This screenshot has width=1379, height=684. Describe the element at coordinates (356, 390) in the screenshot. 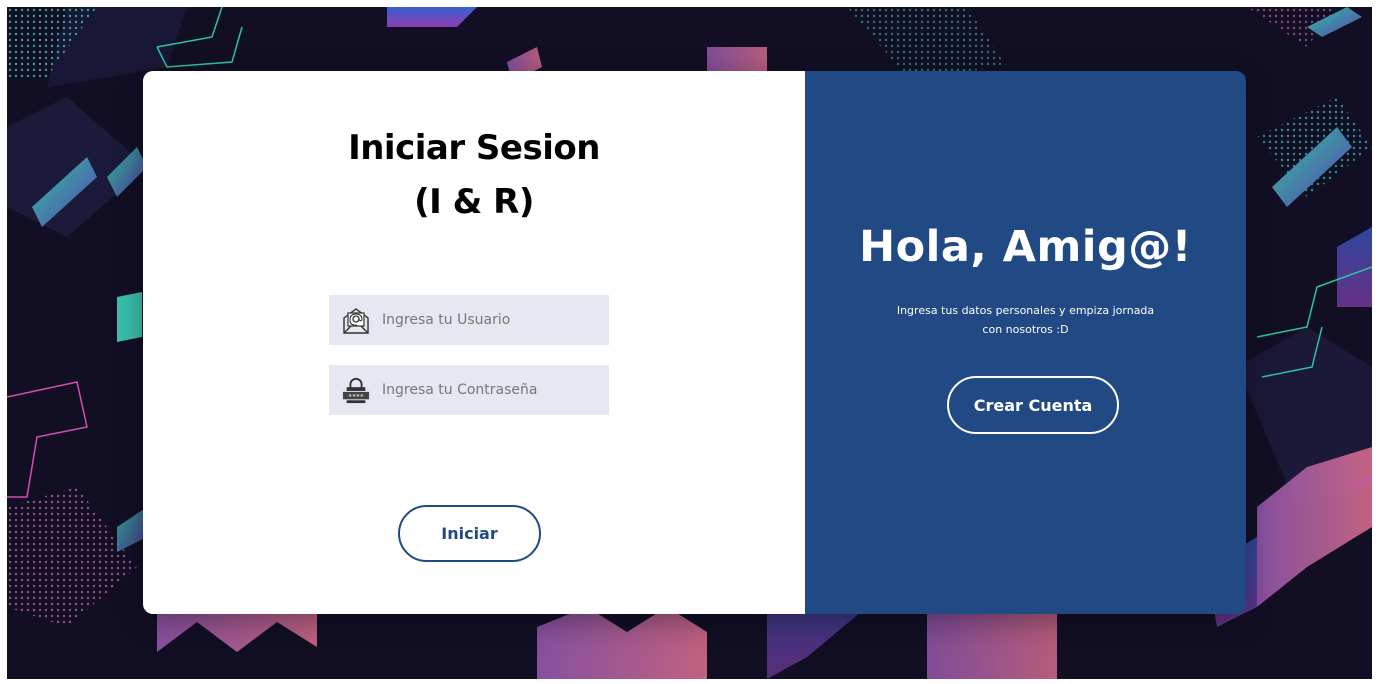

I see `lock-password-icon: ****` at that location.